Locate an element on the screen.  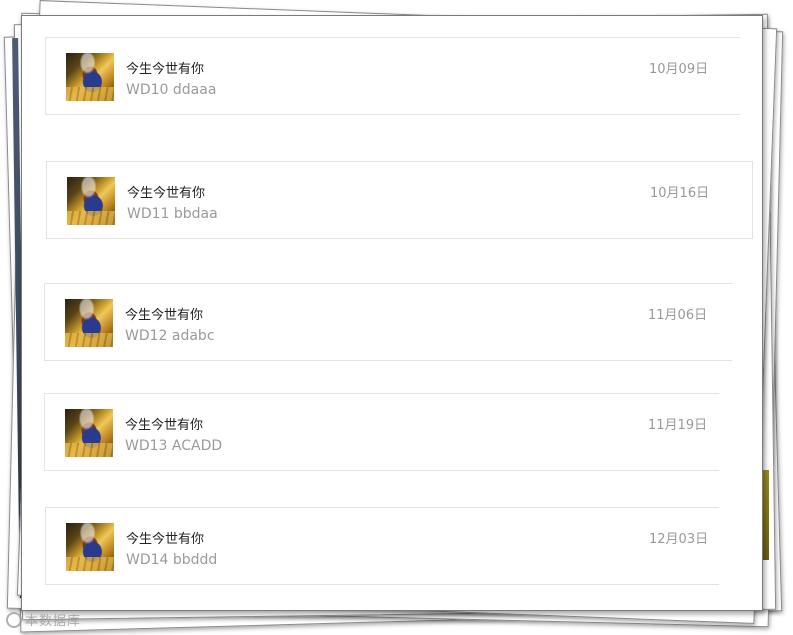
message-preview: WD12 adabc is located at coordinates (170, 336).